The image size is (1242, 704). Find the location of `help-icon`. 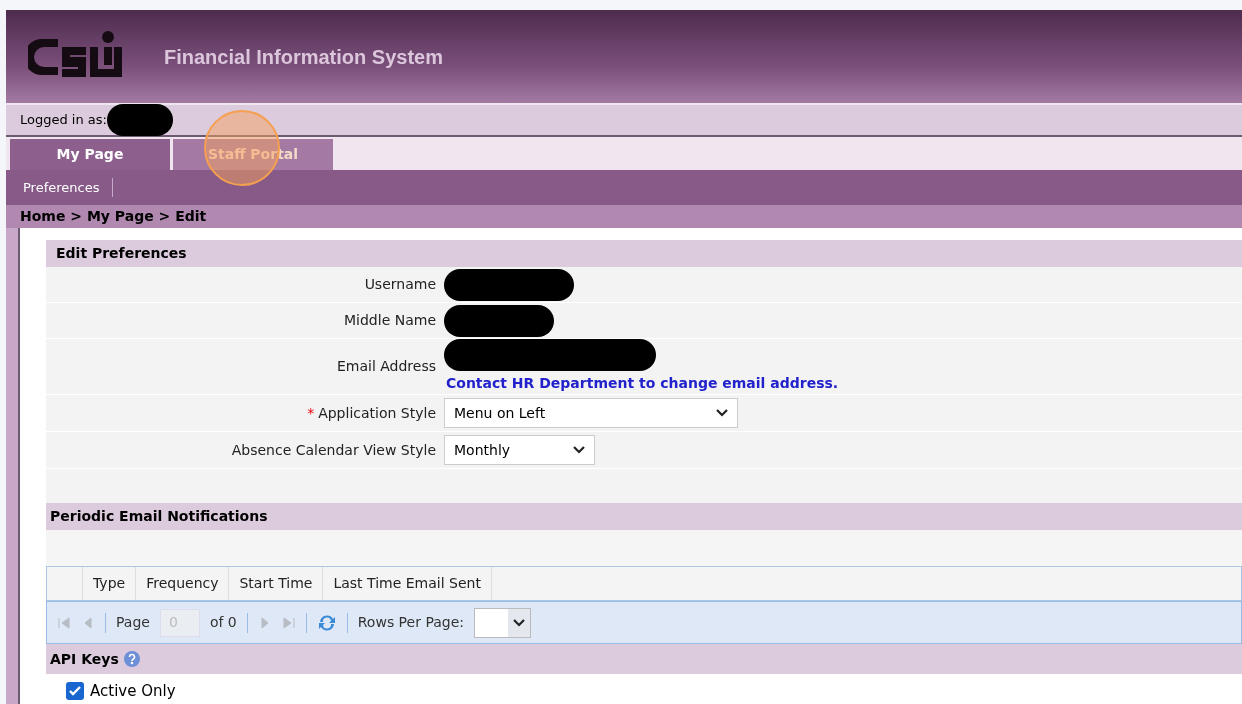

help-icon is located at coordinates (131, 659).